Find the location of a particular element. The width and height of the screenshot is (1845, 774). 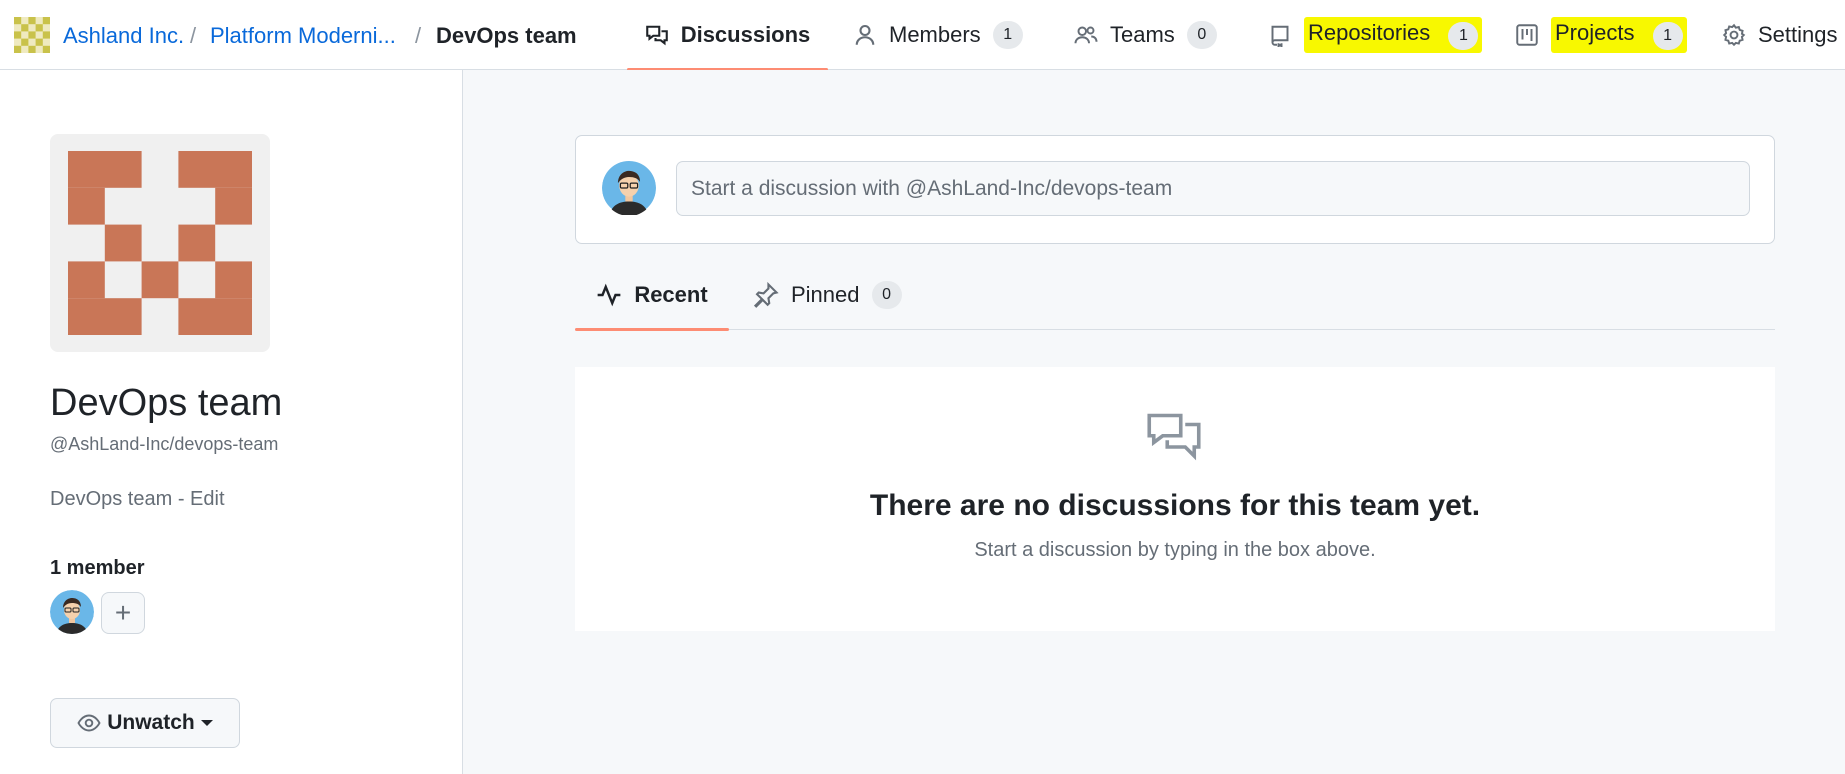

team-identicon is located at coordinates (160, 243).